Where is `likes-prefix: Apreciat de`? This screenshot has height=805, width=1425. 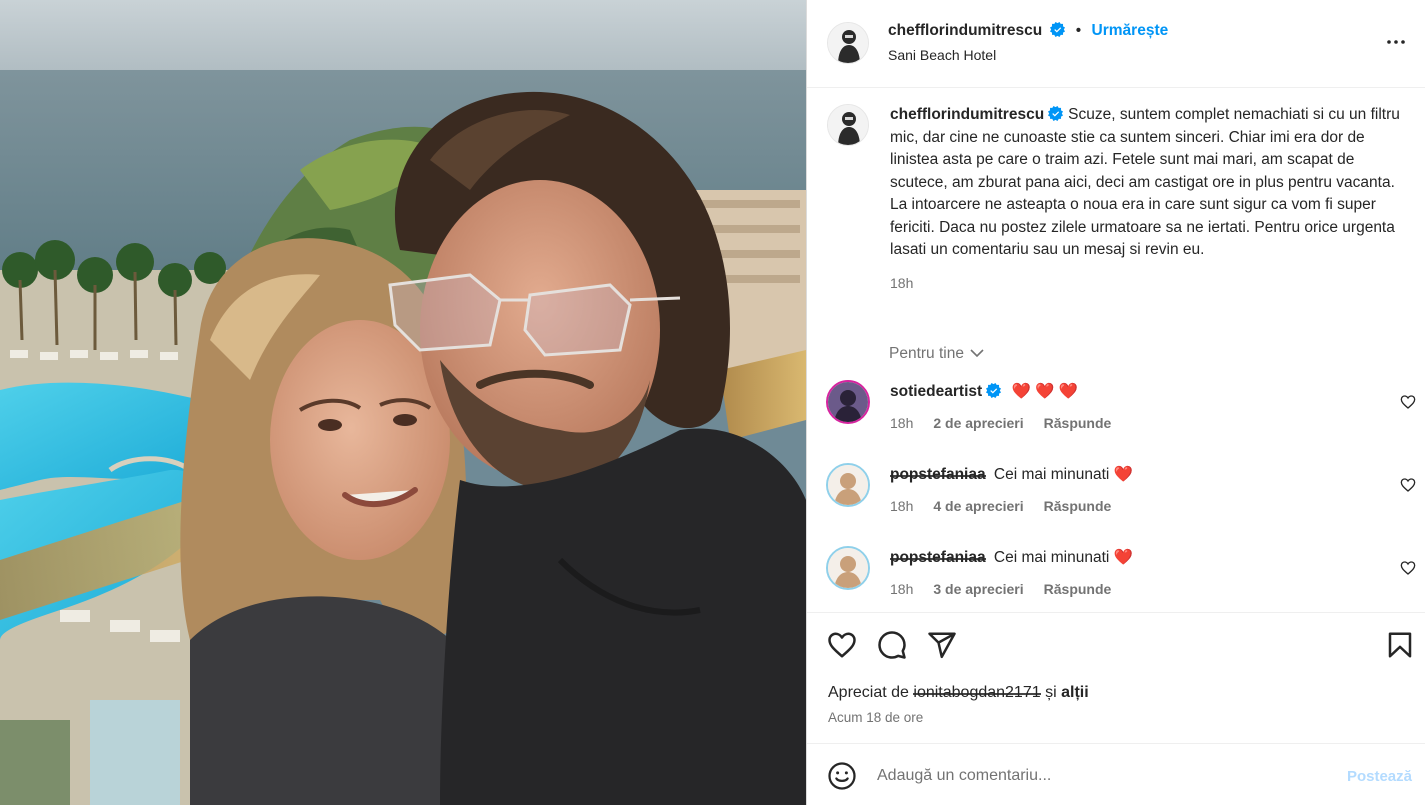 likes-prefix: Apreciat de is located at coordinates (868, 692).